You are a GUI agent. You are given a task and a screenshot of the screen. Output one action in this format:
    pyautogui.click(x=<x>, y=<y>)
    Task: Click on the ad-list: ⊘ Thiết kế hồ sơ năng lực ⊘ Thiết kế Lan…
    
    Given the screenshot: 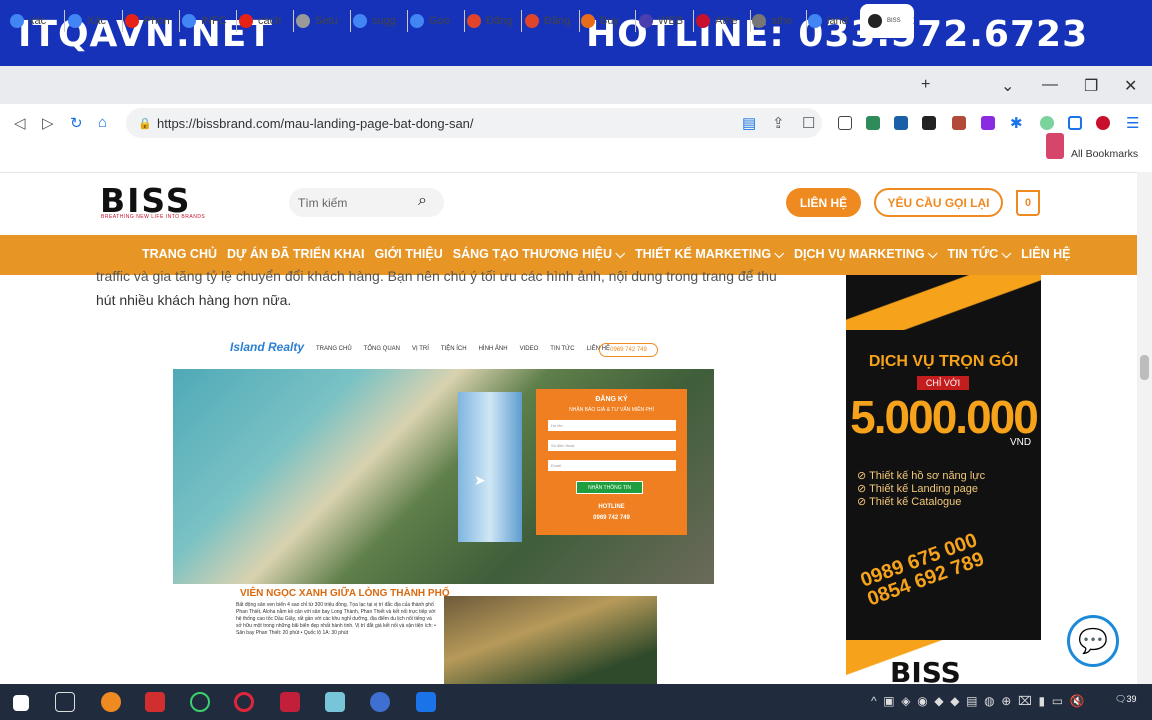 What is the action you would take?
    pyautogui.click(x=921, y=489)
    